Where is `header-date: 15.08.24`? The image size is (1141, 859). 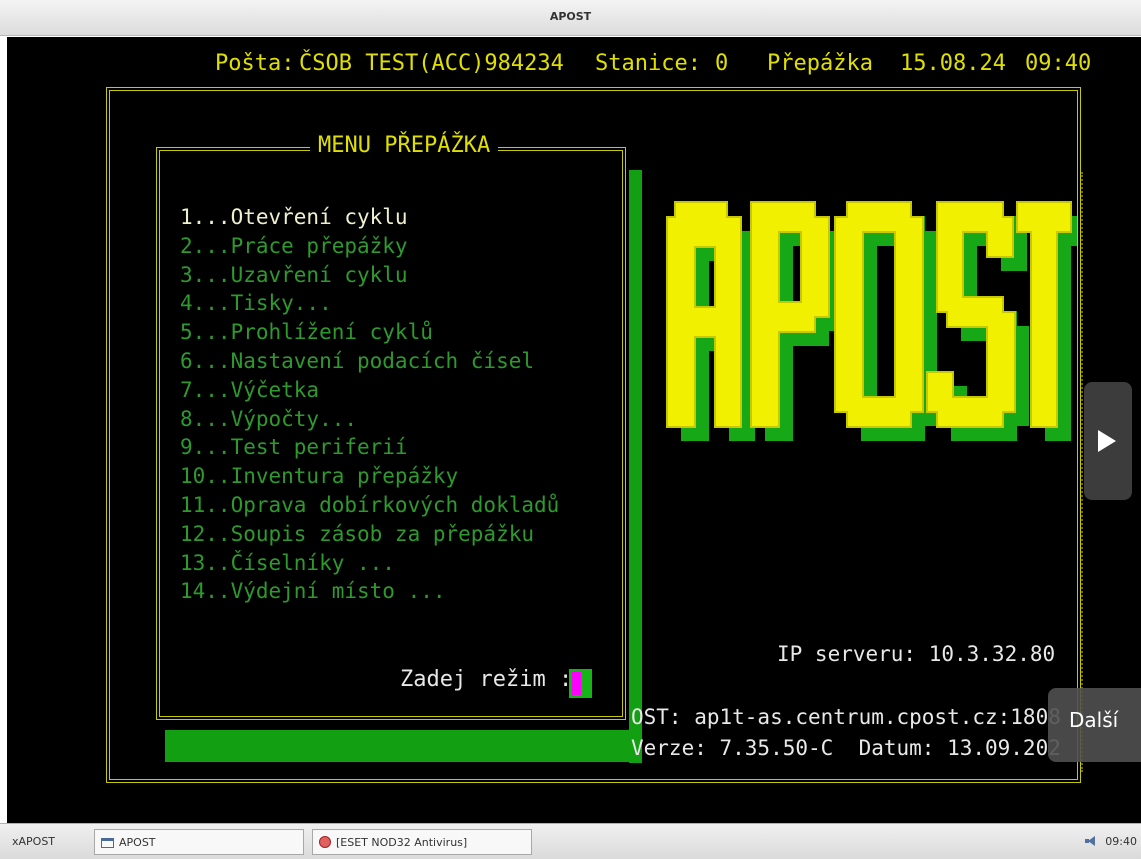
header-date: 15.08.24 is located at coordinates (953, 63).